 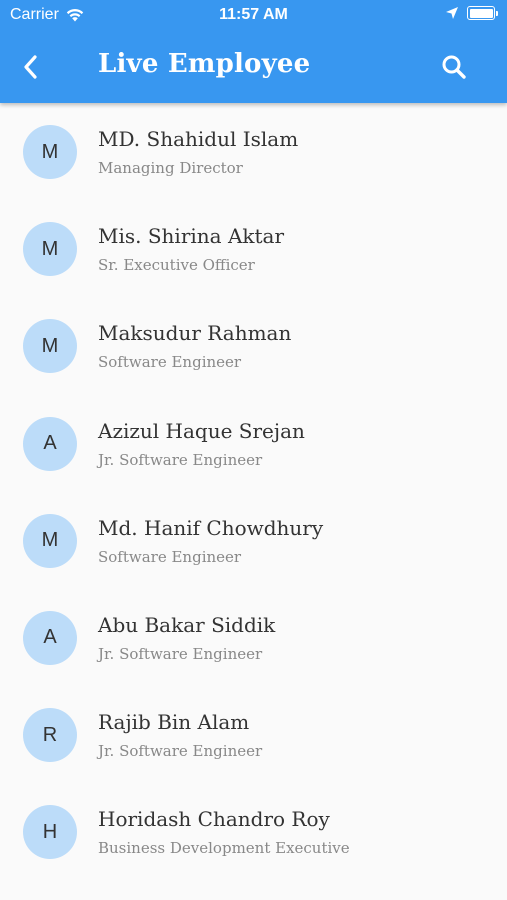 What do you see at coordinates (204, 64) in the screenshot?
I see `page-title: Live Employee` at bounding box center [204, 64].